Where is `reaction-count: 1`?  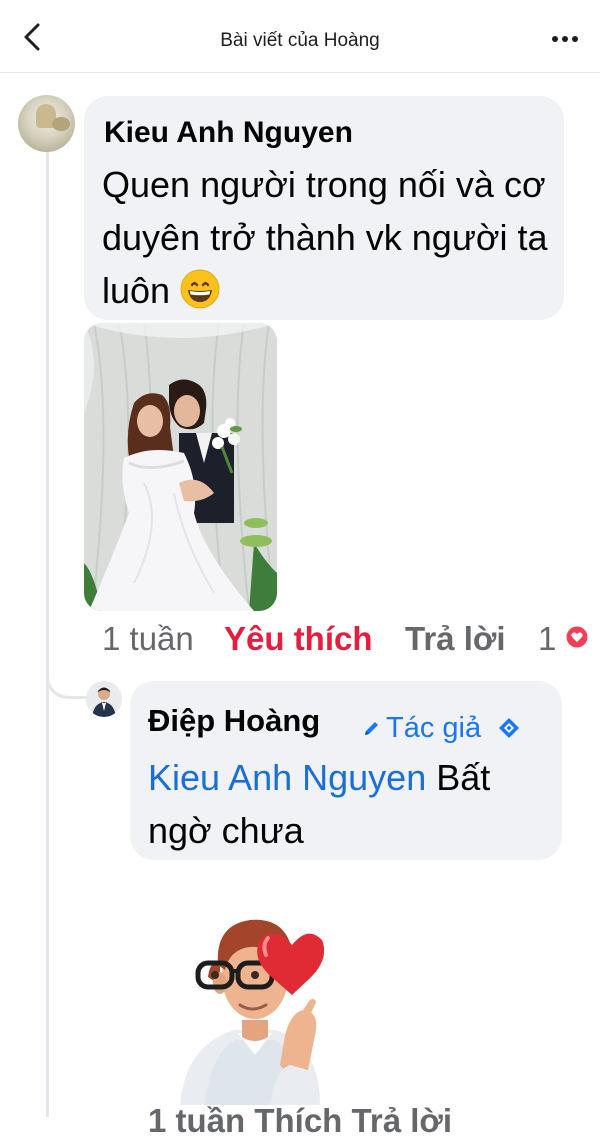 reaction-count: 1 is located at coordinates (547, 639).